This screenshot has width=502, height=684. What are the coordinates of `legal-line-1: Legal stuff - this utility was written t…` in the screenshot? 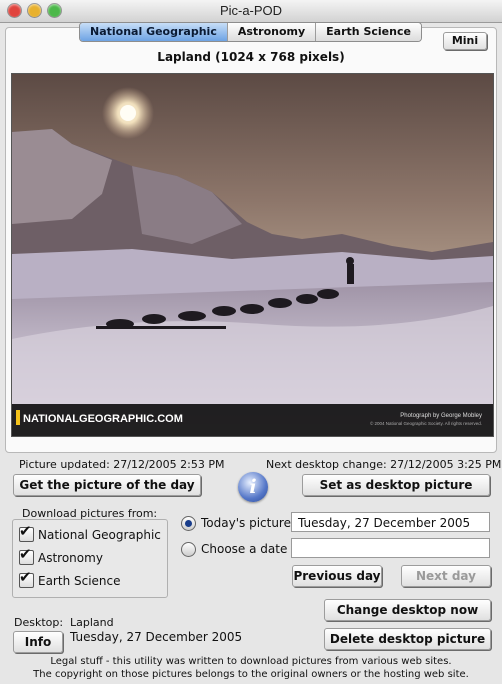 It's located at (251, 661).